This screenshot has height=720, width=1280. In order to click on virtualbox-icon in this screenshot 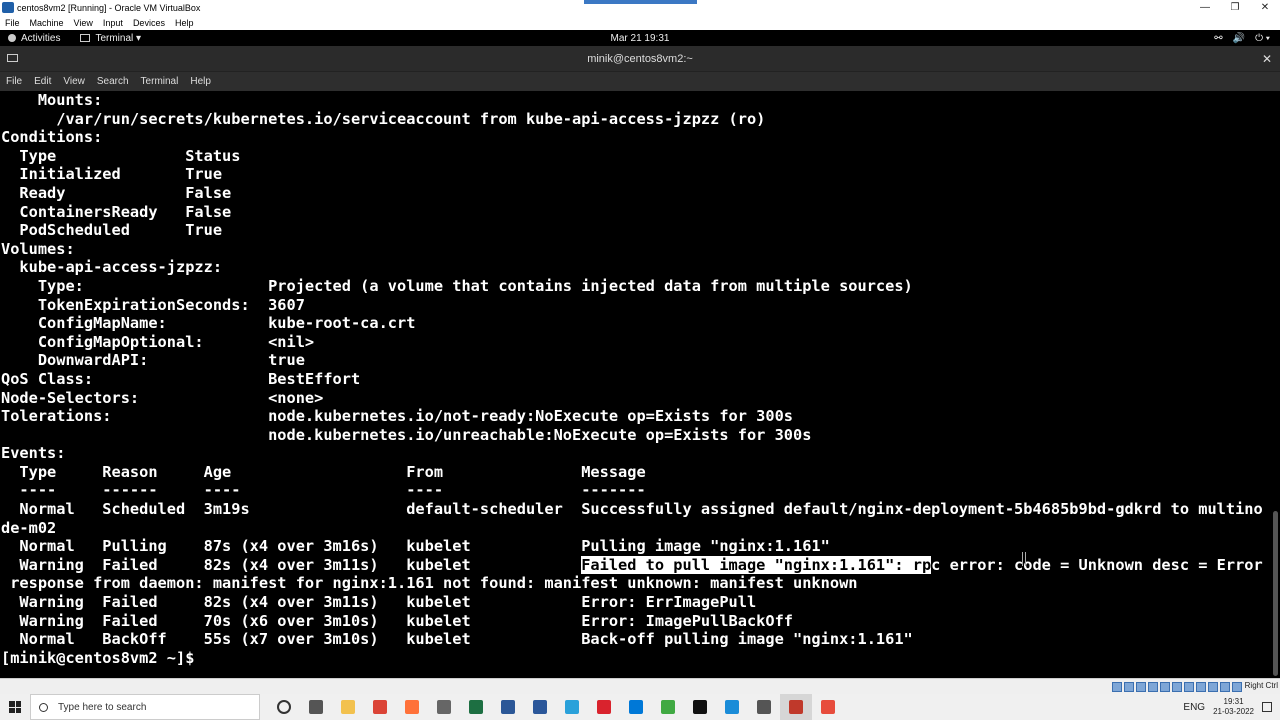, I will do `click(8, 7)`.